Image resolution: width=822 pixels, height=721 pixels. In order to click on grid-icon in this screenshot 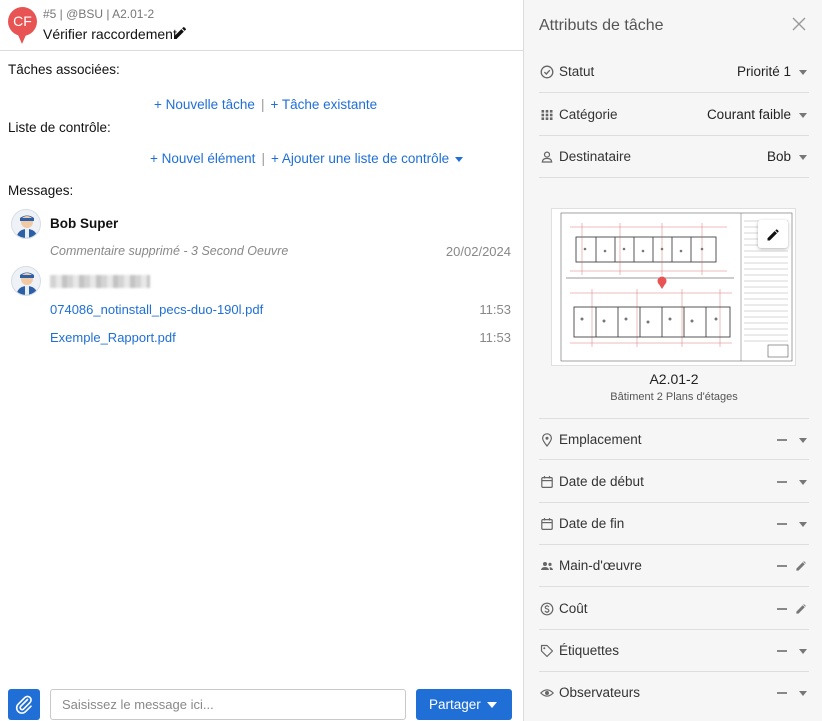, I will do `click(547, 115)`.